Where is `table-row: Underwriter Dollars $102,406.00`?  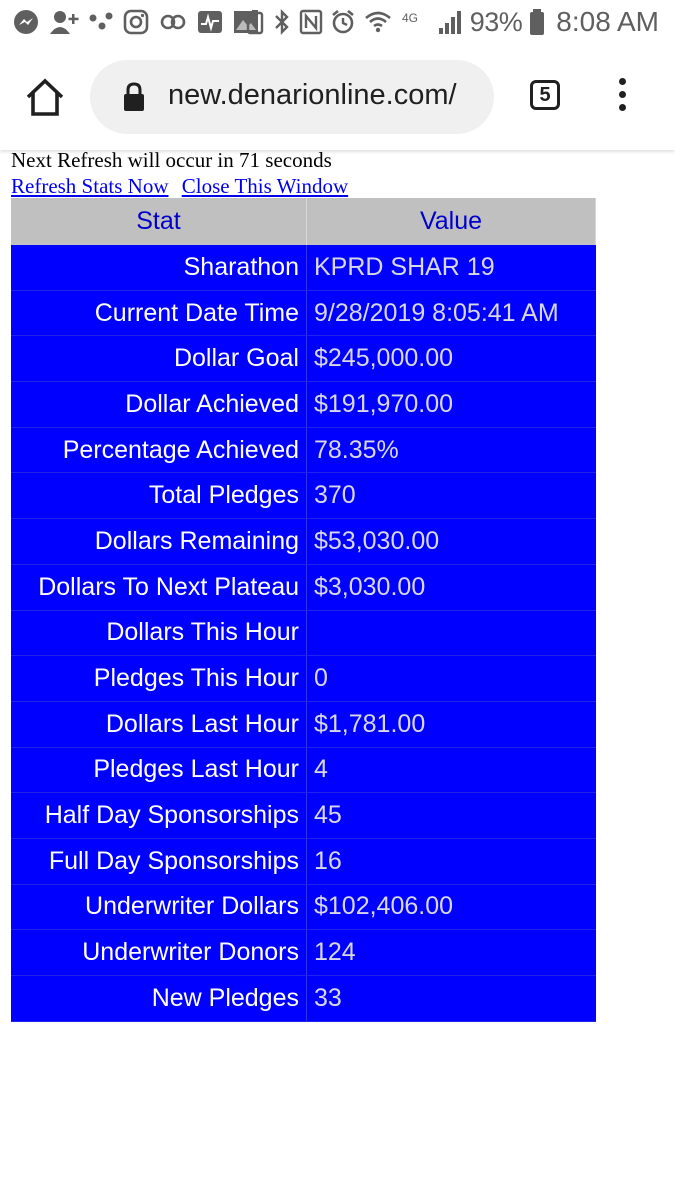 table-row: Underwriter Dollars $102,406.00 is located at coordinates (303, 907).